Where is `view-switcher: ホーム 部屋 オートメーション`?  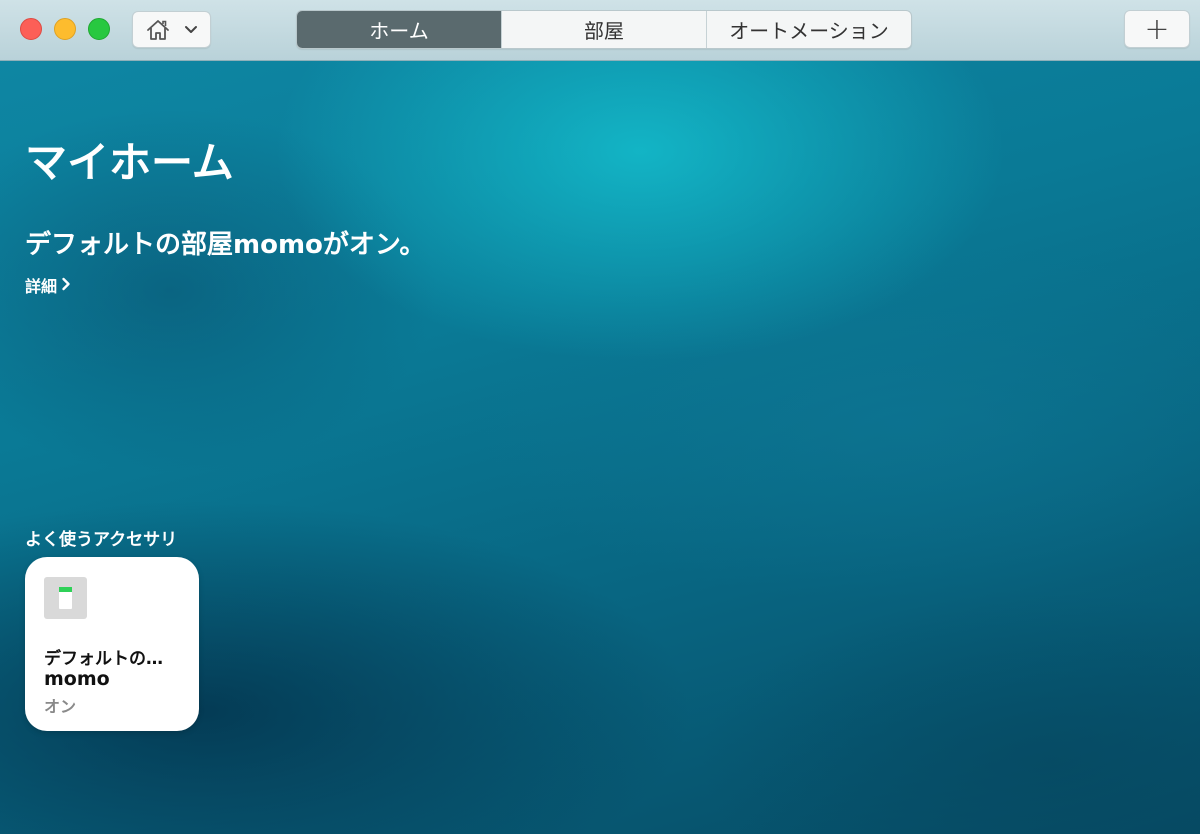
view-switcher: ホーム 部屋 オートメーション is located at coordinates (604, 29).